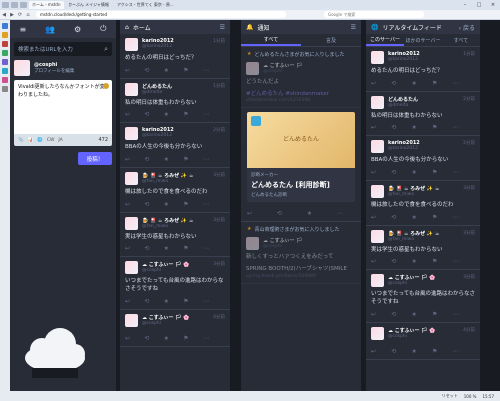 The width and height of the screenshot is (500, 401). What do you see at coordinates (28, 15) in the screenshot?
I see `home-icon: ⌂` at bounding box center [28, 15].